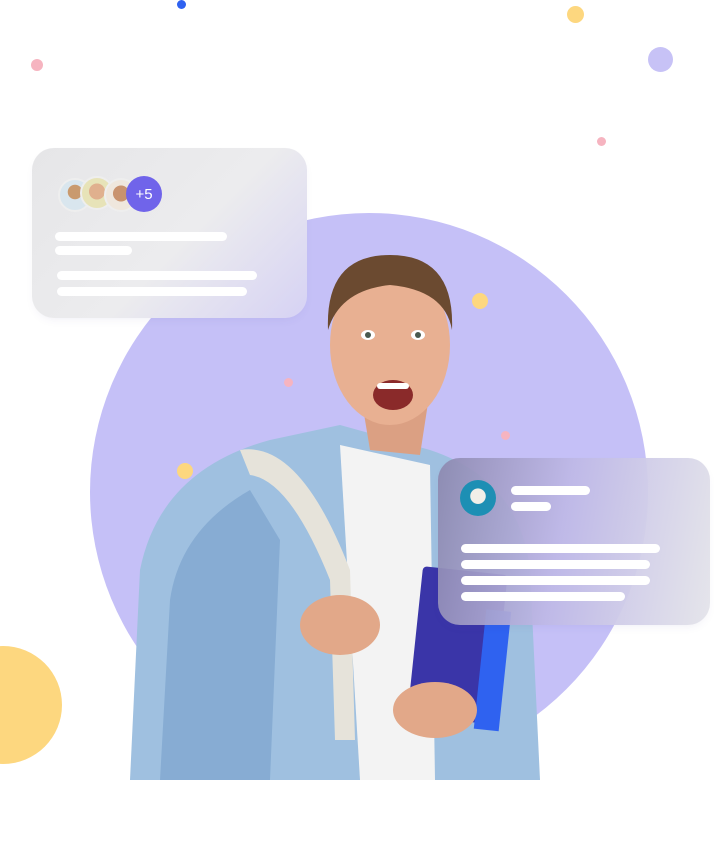 The width and height of the screenshot is (714, 868). Describe the element at coordinates (660, 59) in the screenshot. I see `lavender-dot` at that location.